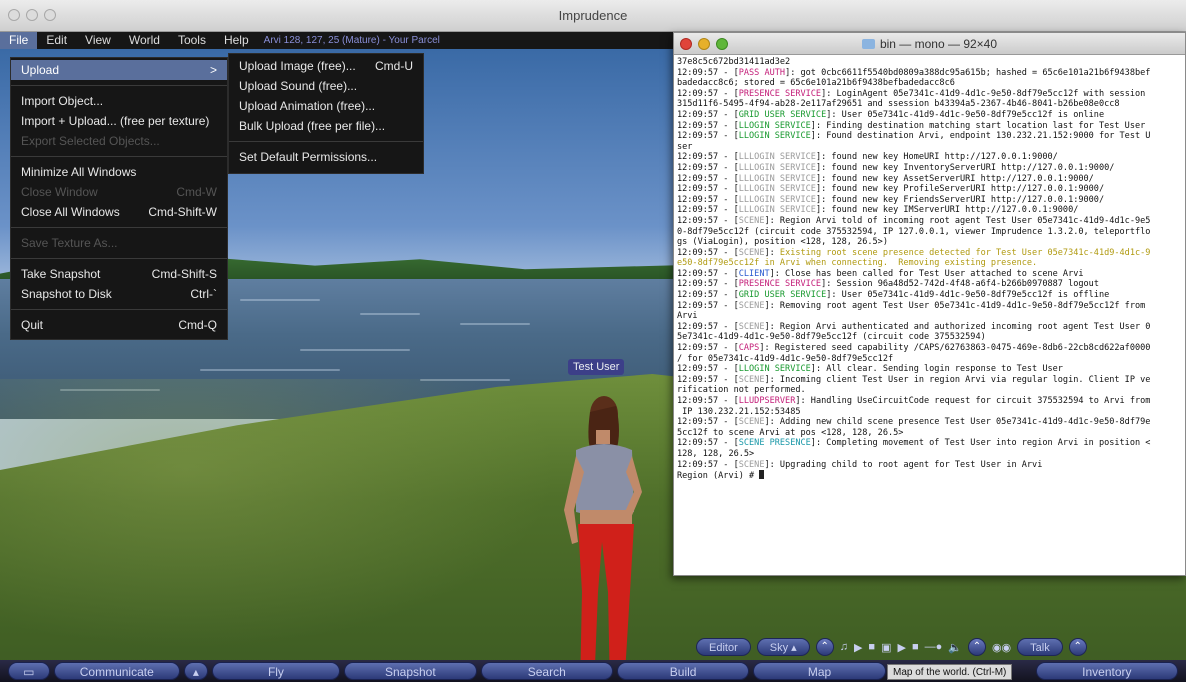 The image size is (1186, 682). What do you see at coordinates (56, 40) in the screenshot?
I see `menu-edit: Edit` at bounding box center [56, 40].